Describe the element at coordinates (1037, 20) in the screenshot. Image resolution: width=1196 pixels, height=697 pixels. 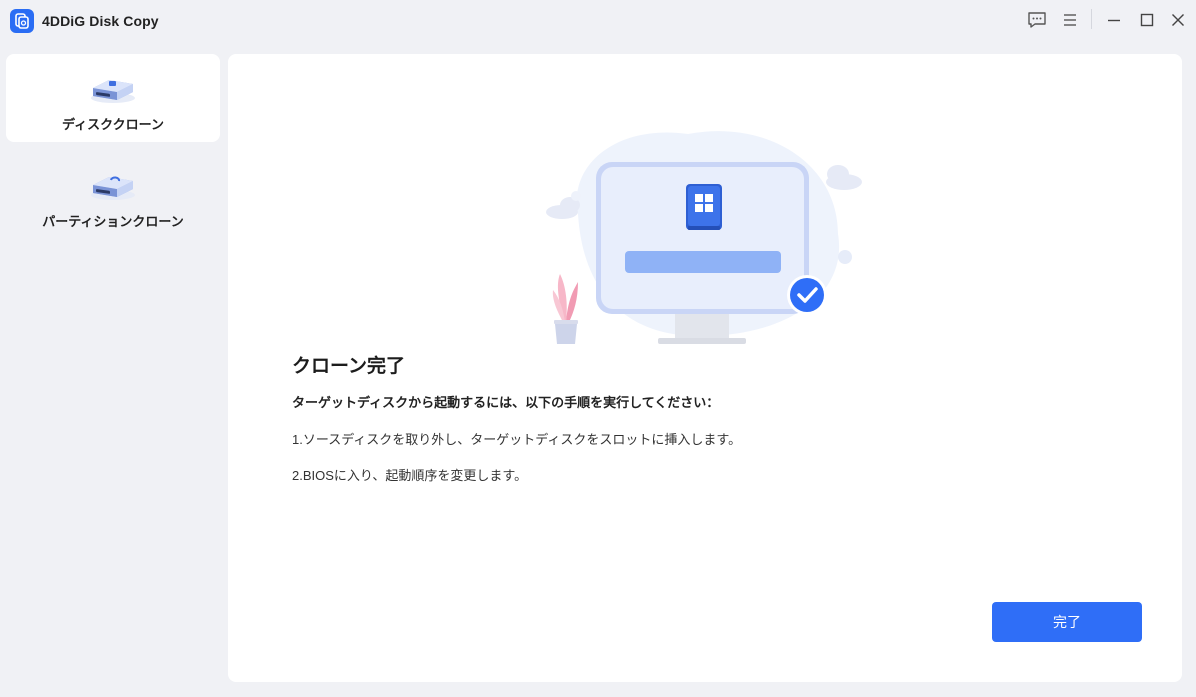
I see `feedback-icon` at that location.